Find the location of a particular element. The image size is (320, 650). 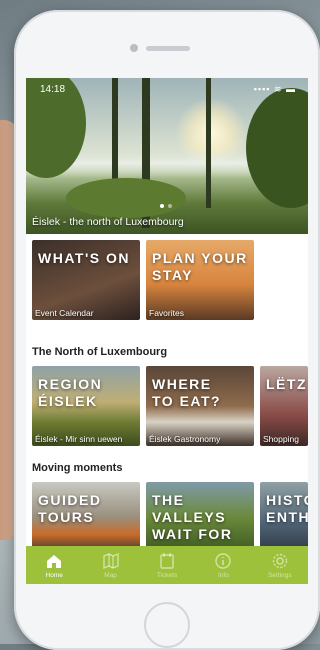

tile-whats-on: WHAT'S ON Event Calendar is located at coordinates (86, 280).